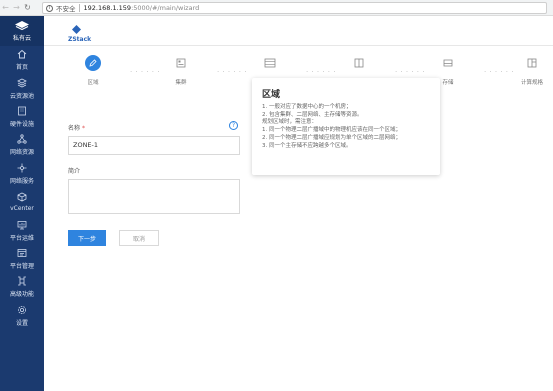 The width and height of the screenshot is (553, 391). Describe the element at coordinates (22, 197) in the screenshot. I see `cube-icon` at that location.